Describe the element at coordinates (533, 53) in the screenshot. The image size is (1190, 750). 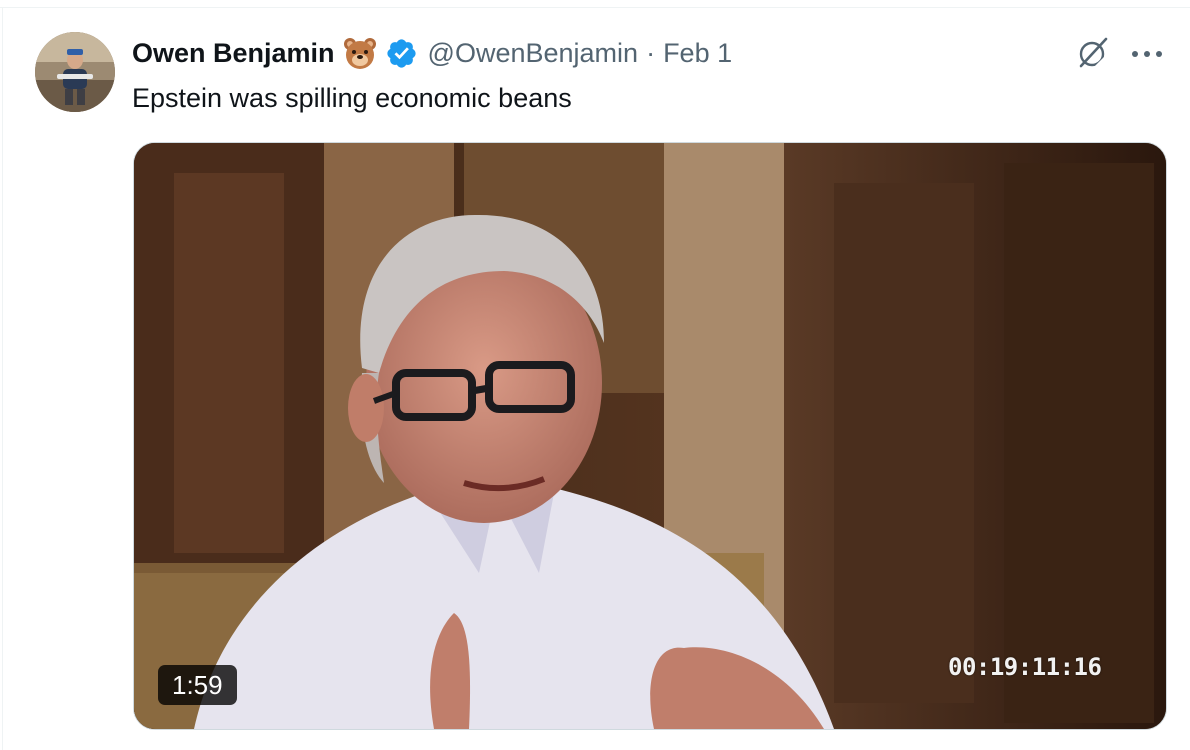
I see `author-handle: @OwenBenjamin` at that location.